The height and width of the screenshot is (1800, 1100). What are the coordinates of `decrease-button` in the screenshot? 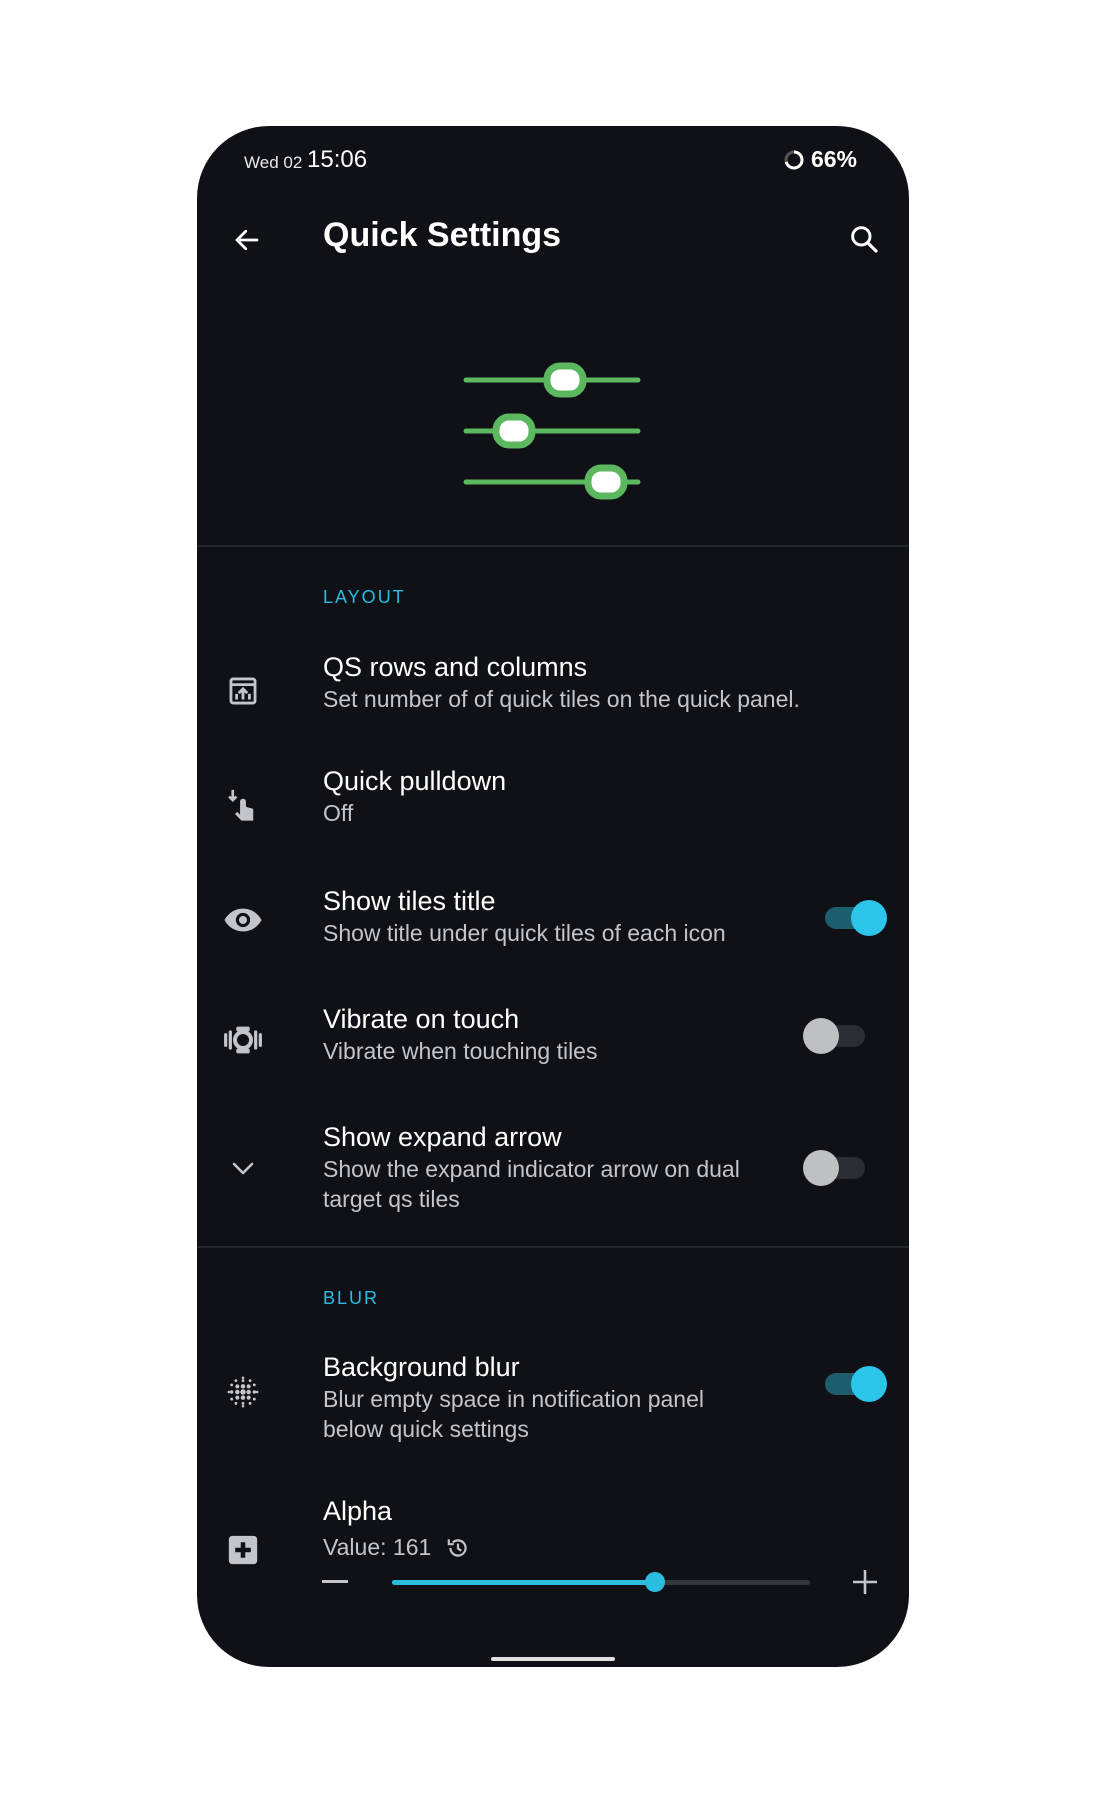 It's located at (335, 1582).